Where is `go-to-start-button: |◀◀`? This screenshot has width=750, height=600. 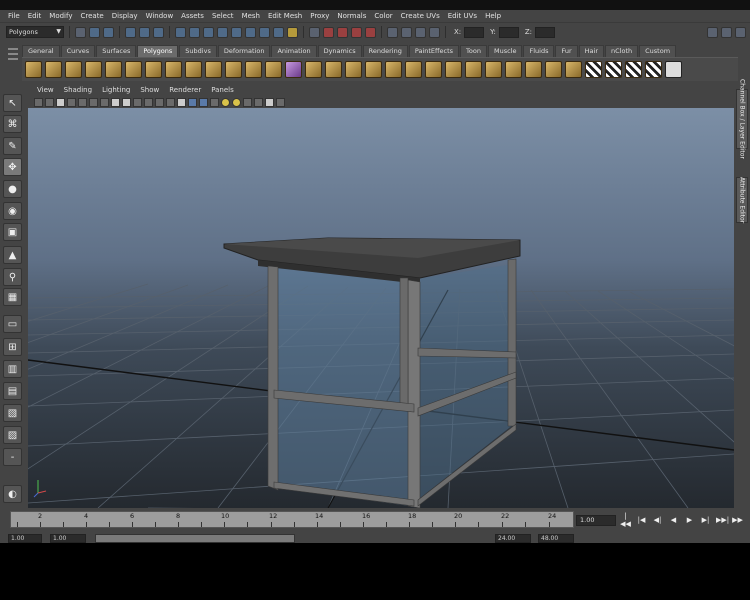
go-to-start-button: |◀◀ is located at coordinates (625, 520).